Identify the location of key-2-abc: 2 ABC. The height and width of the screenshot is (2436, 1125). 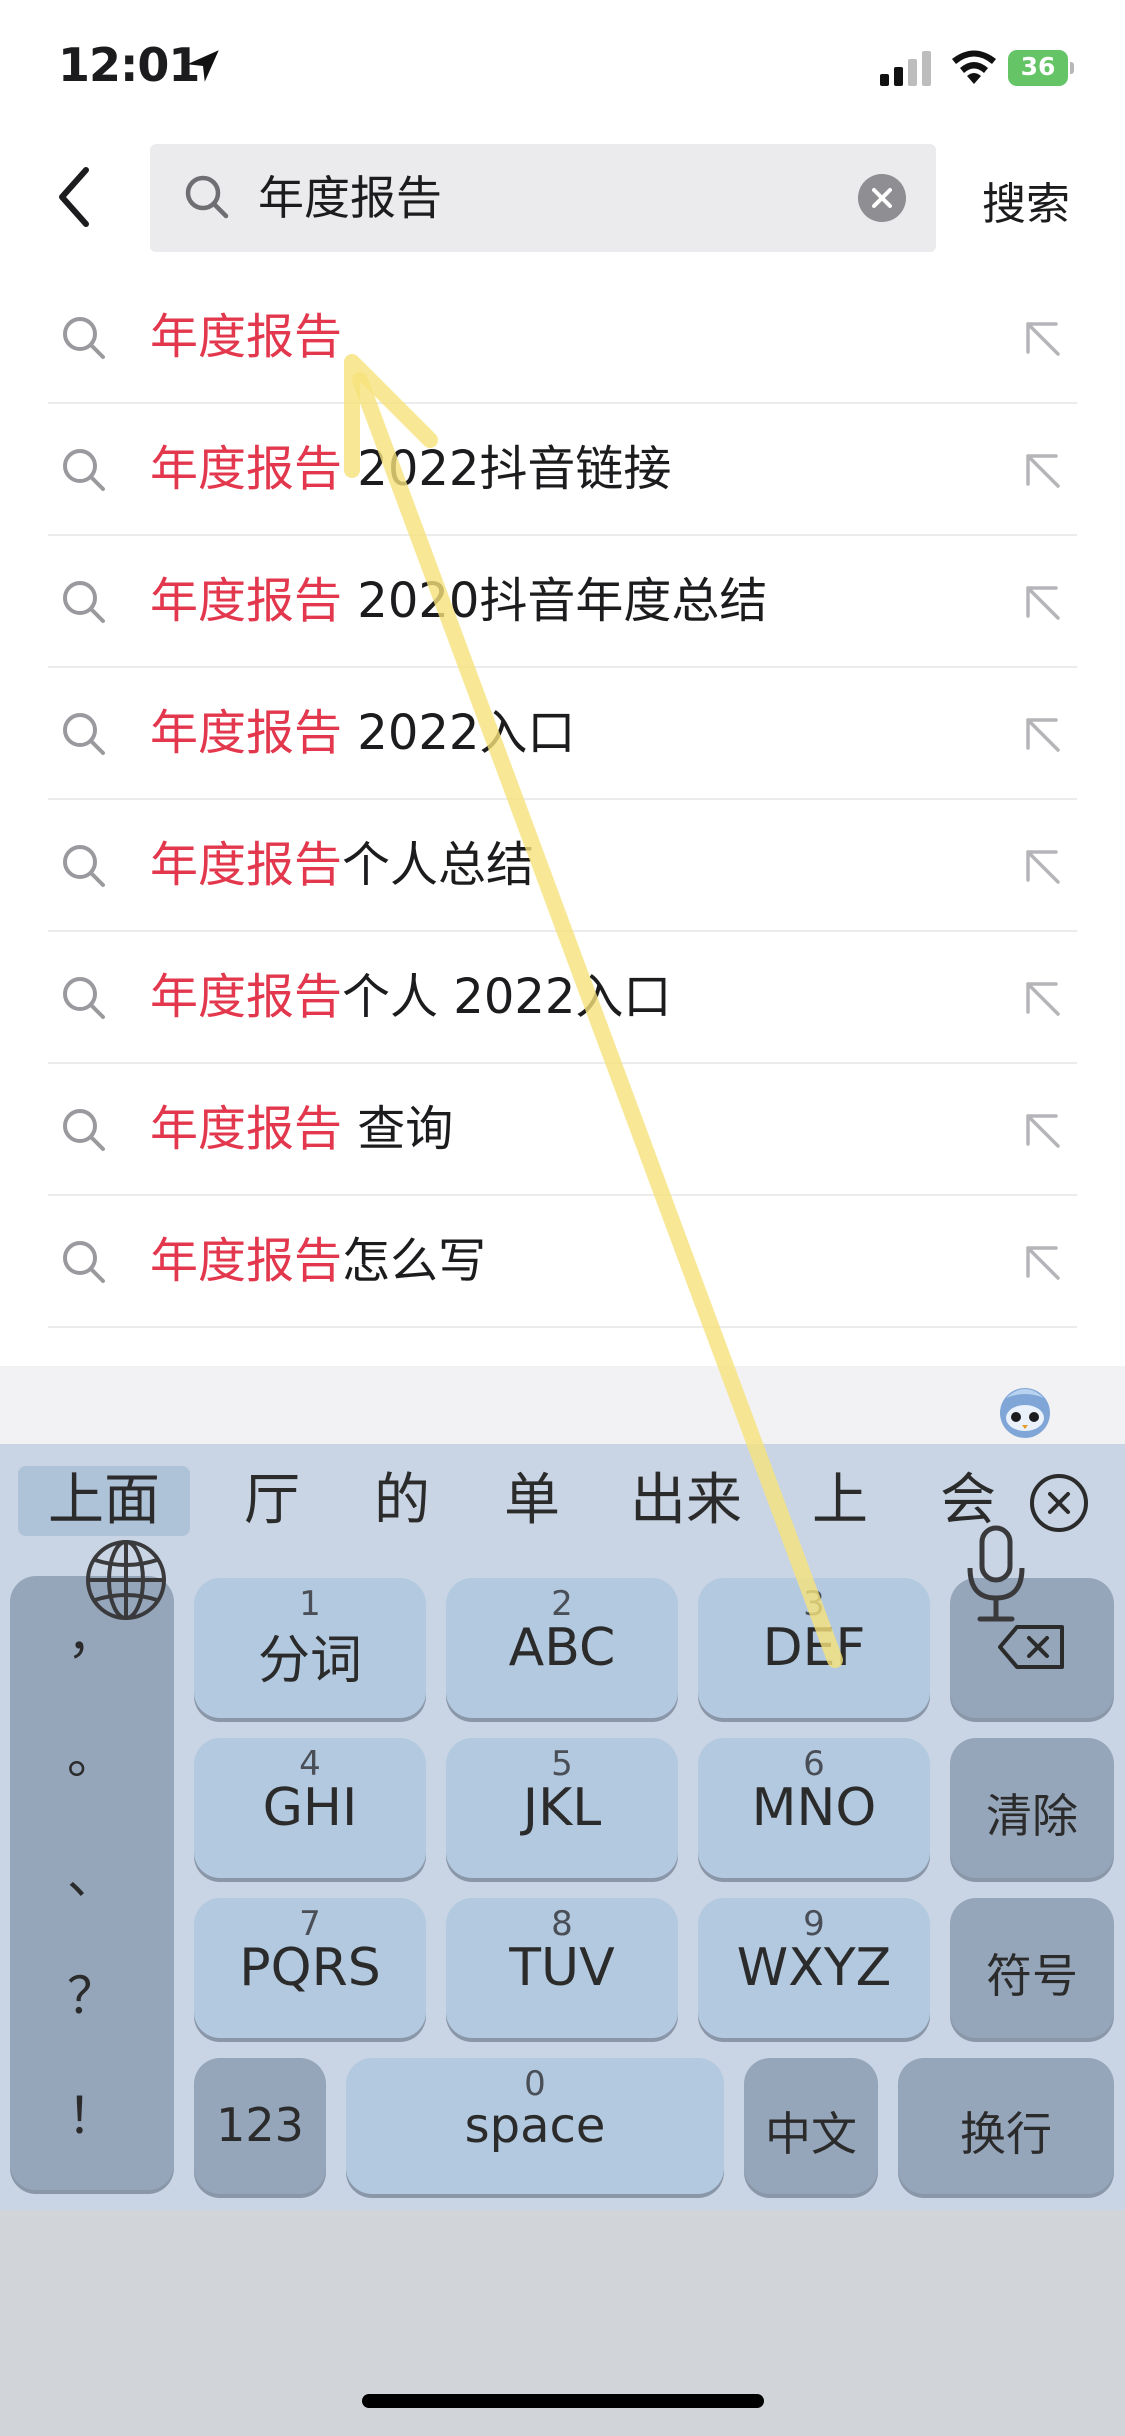
(562, 1648).